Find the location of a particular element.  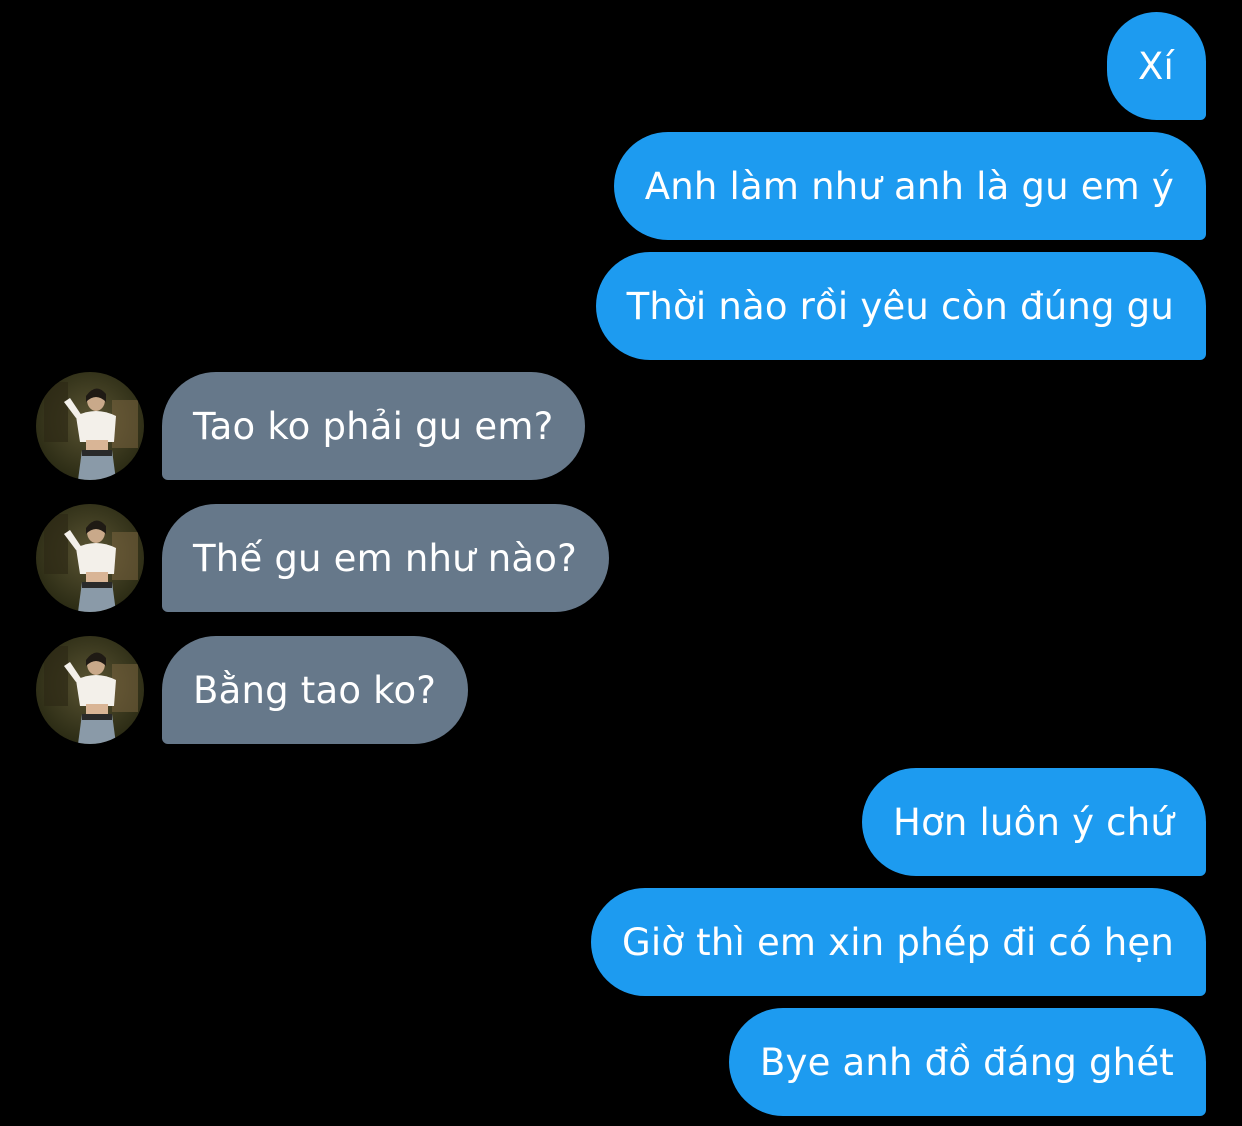

message-row-sent: Hơn luôn ý chứ is located at coordinates (621, 822).